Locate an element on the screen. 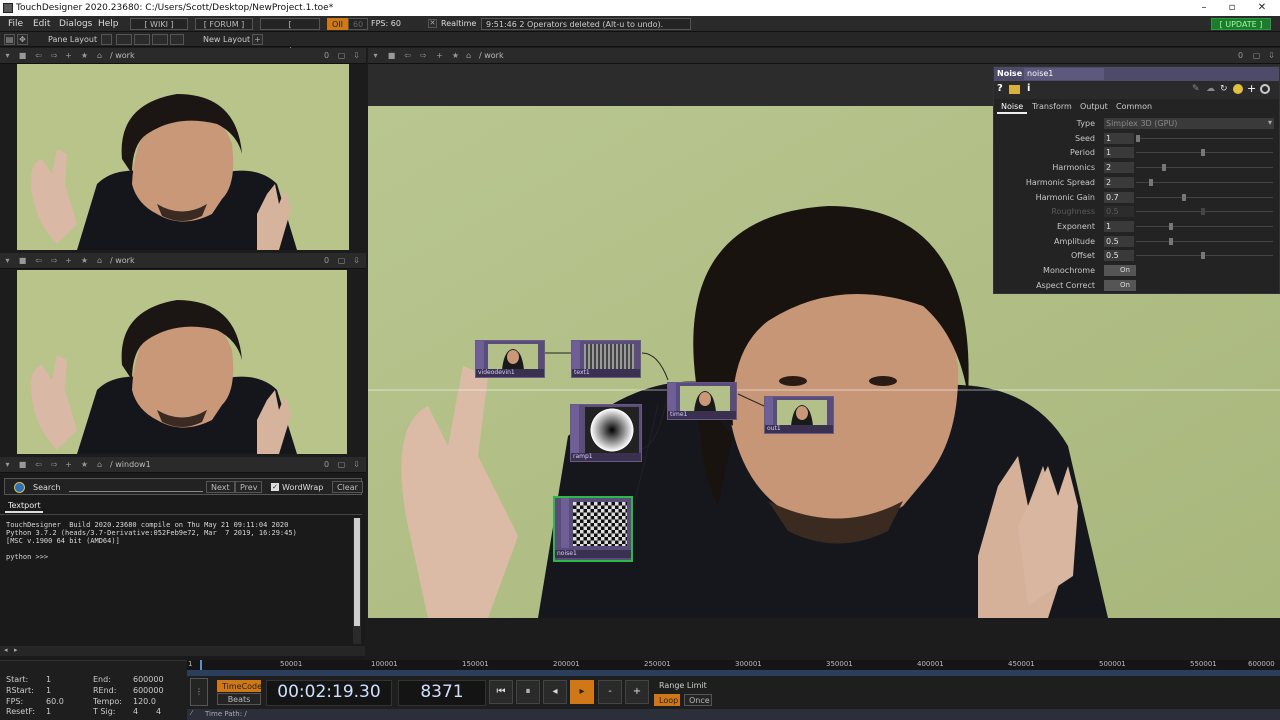  viewer1-image is located at coordinates (183, 157).